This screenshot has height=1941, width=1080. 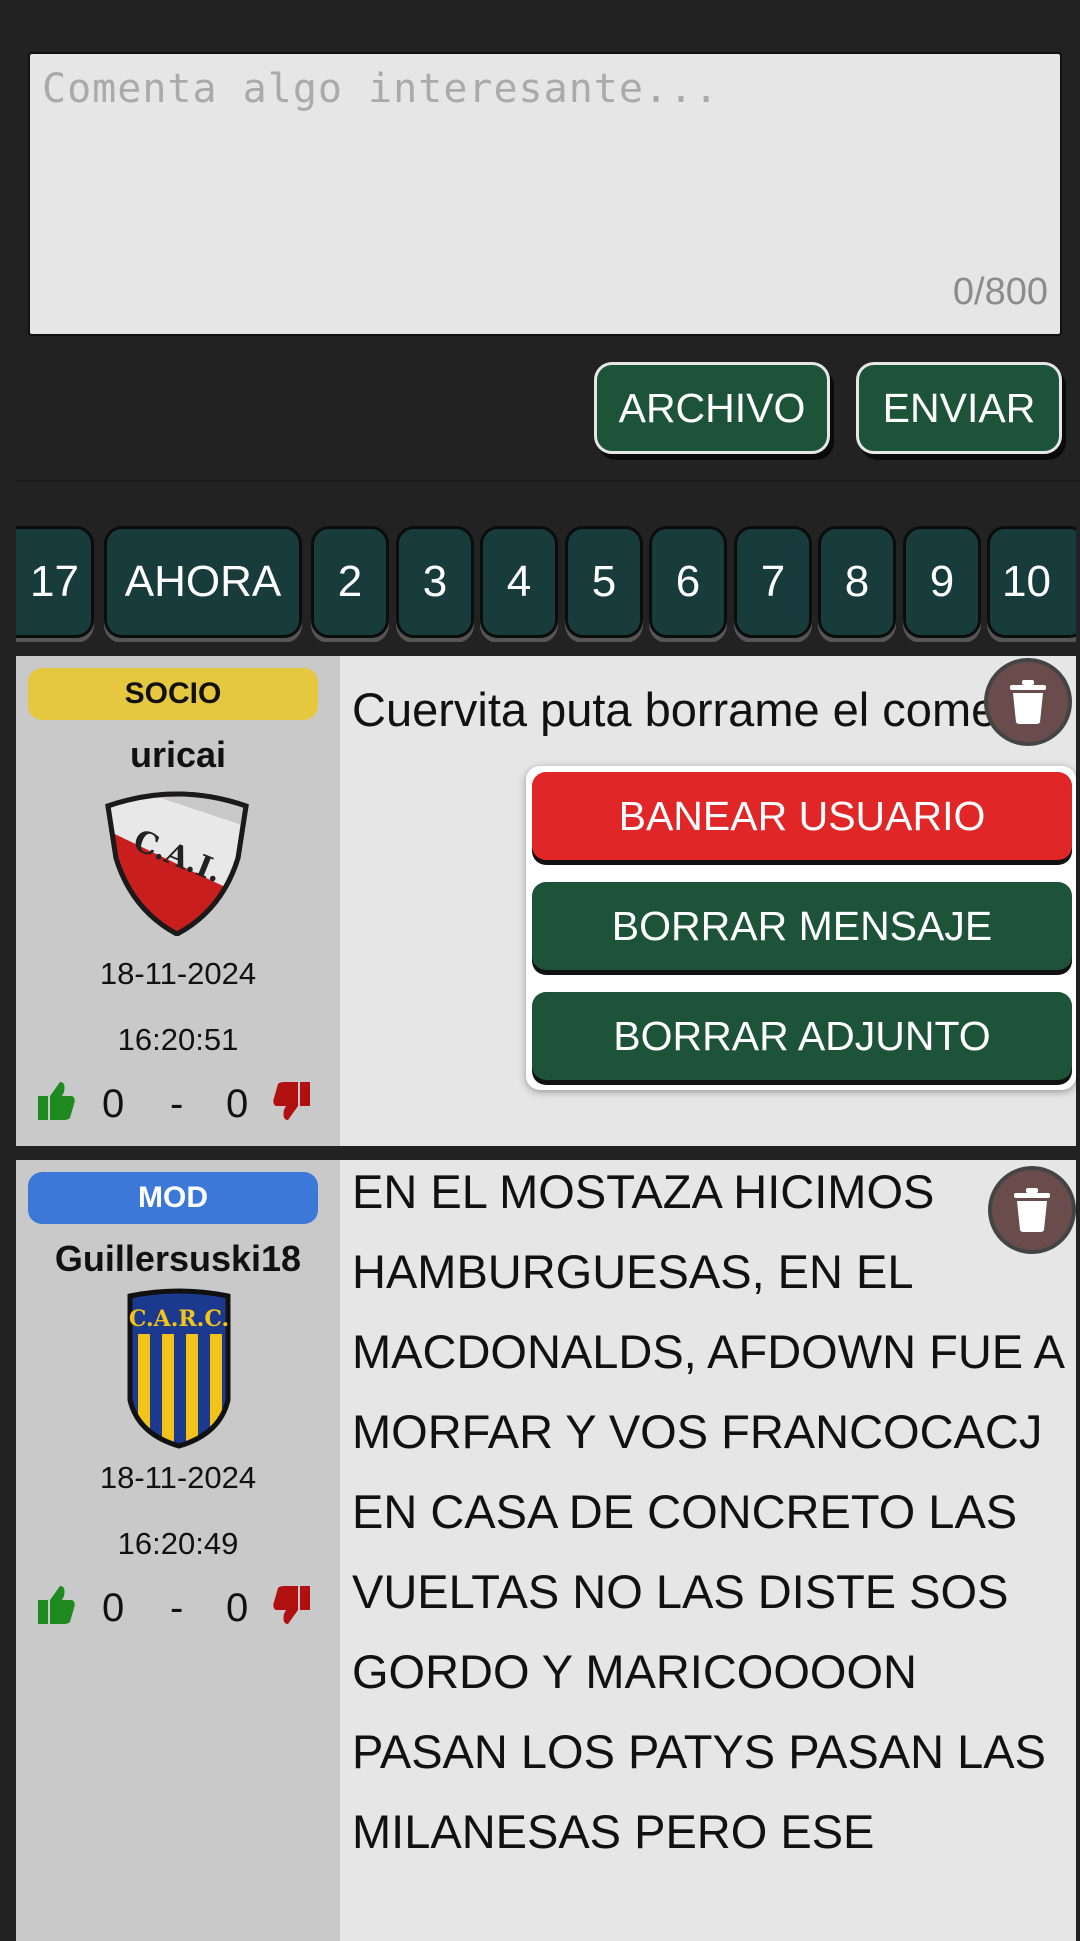 I want to click on page-button-10: 10, so click(x=1031, y=582).